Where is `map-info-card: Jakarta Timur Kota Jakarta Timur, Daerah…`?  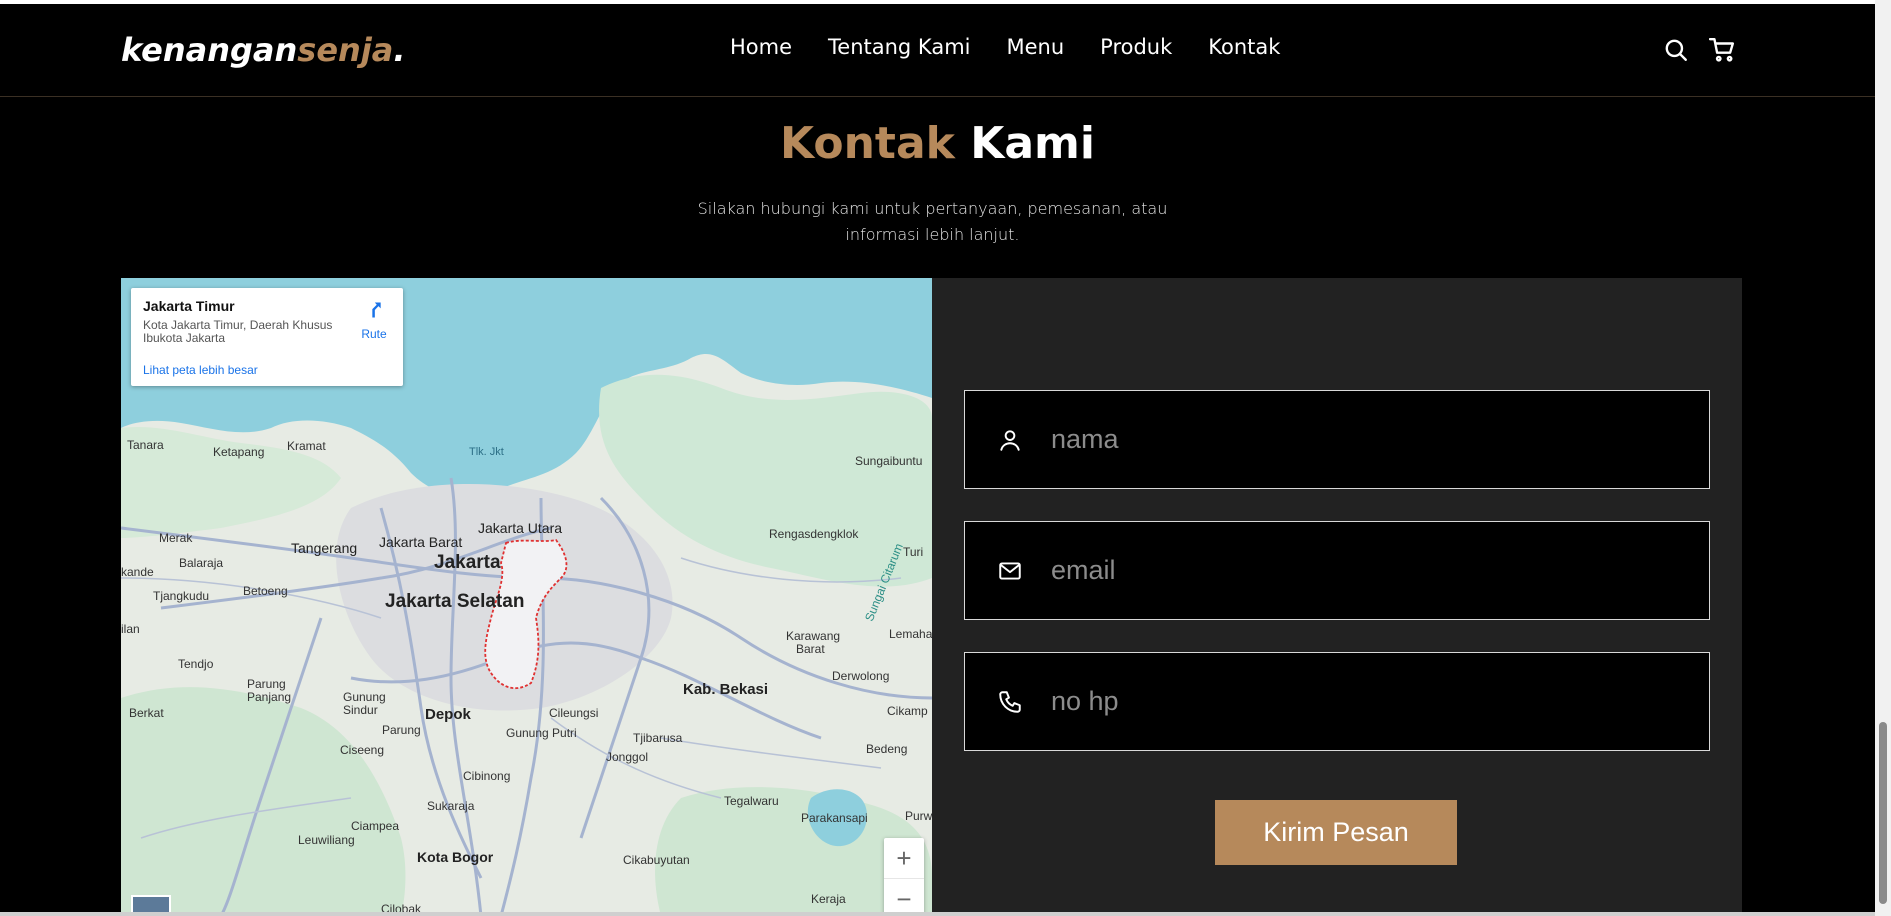
map-info-card: Jakarta Timur Kota Jakarta Timur, Daerah… is located at coordinates (267, 337).